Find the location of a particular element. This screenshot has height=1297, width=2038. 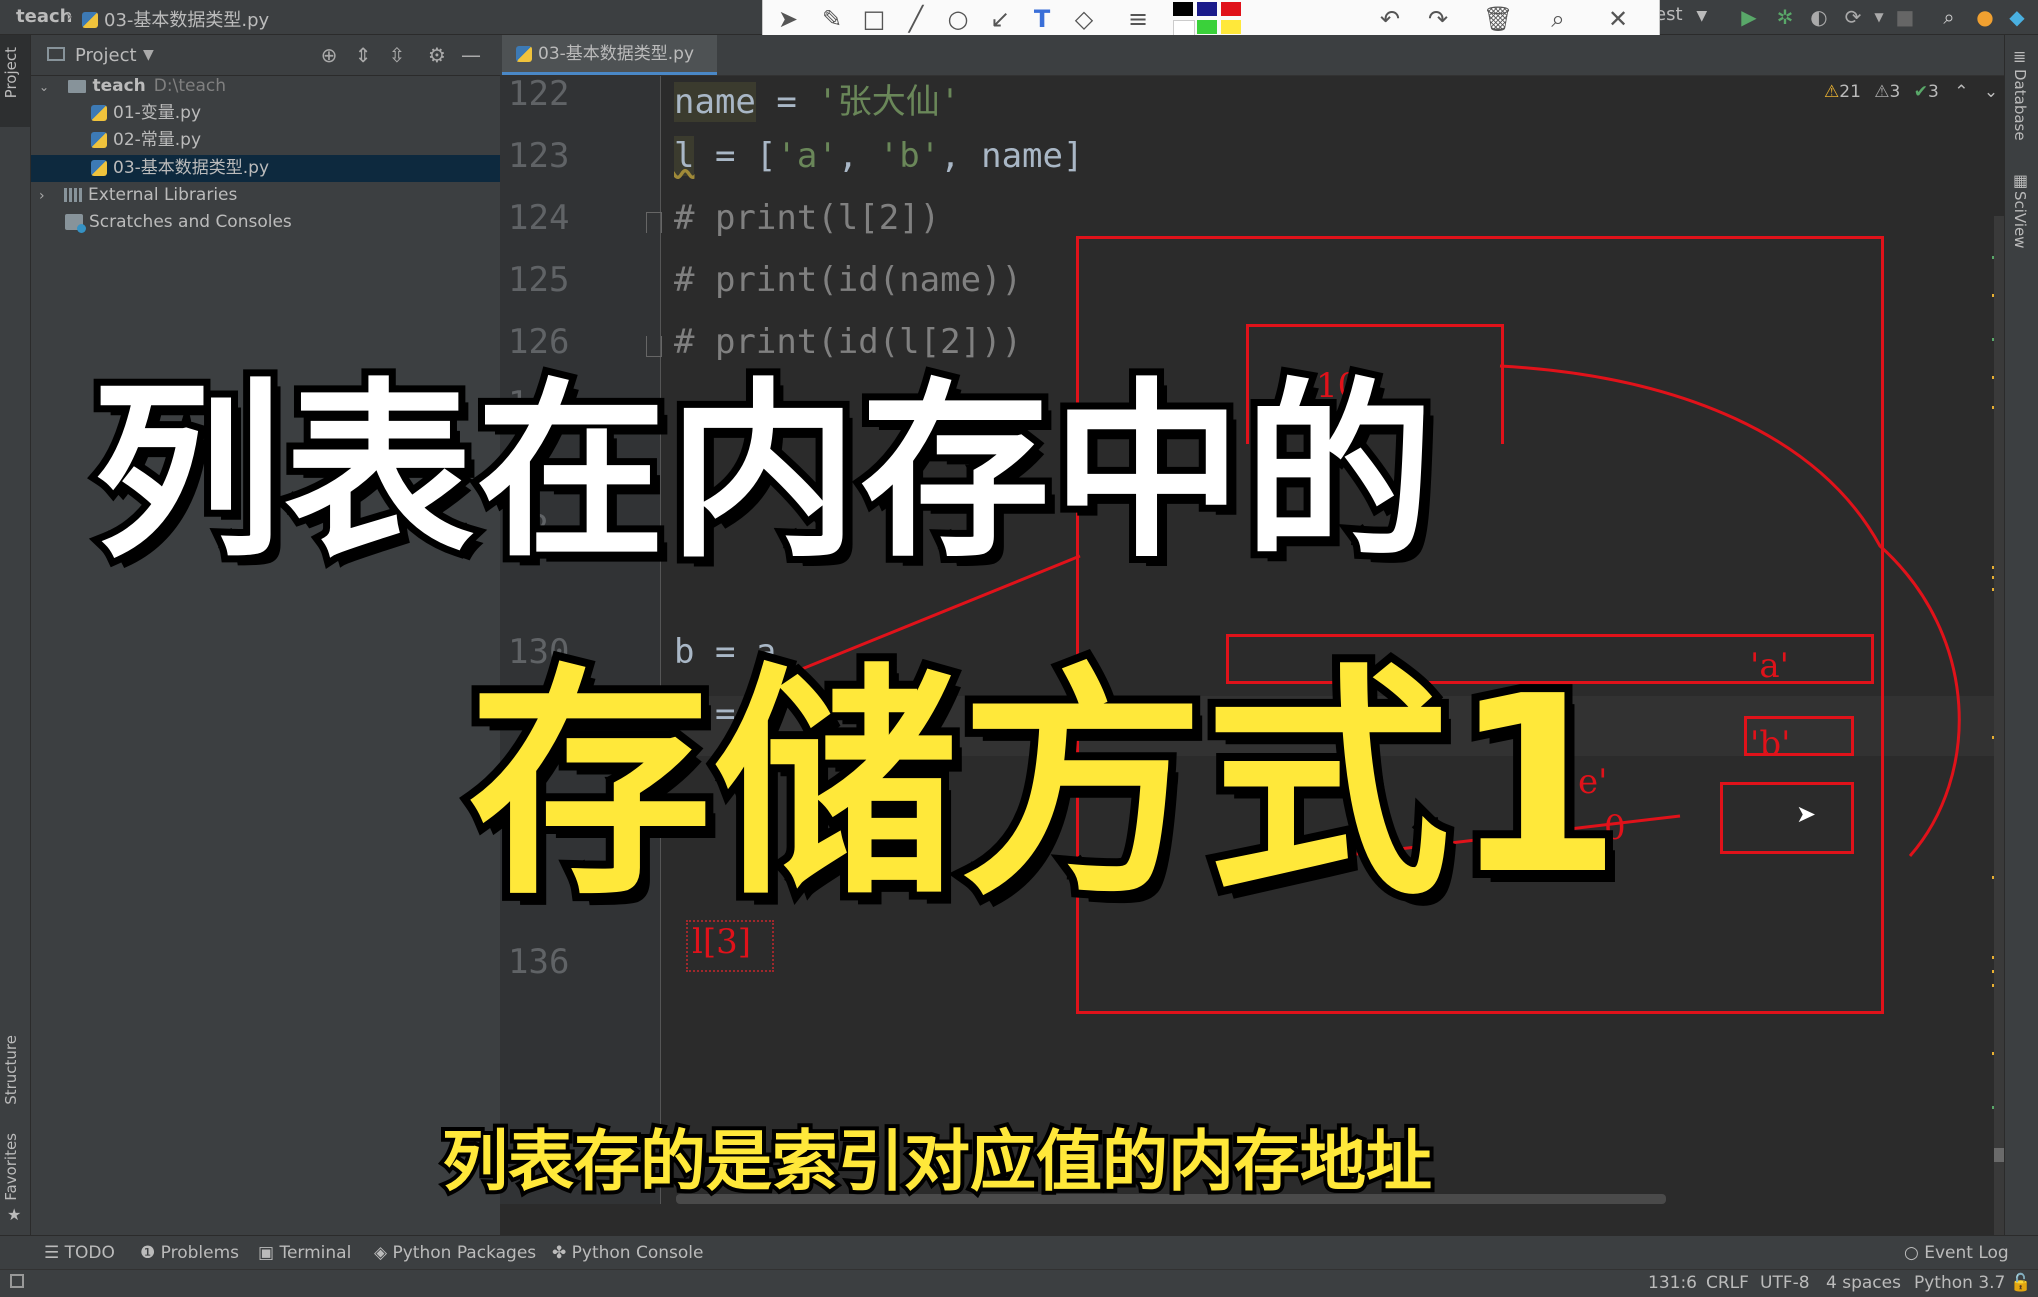

tree-item-label: teach is located at coordinates (119, 86).